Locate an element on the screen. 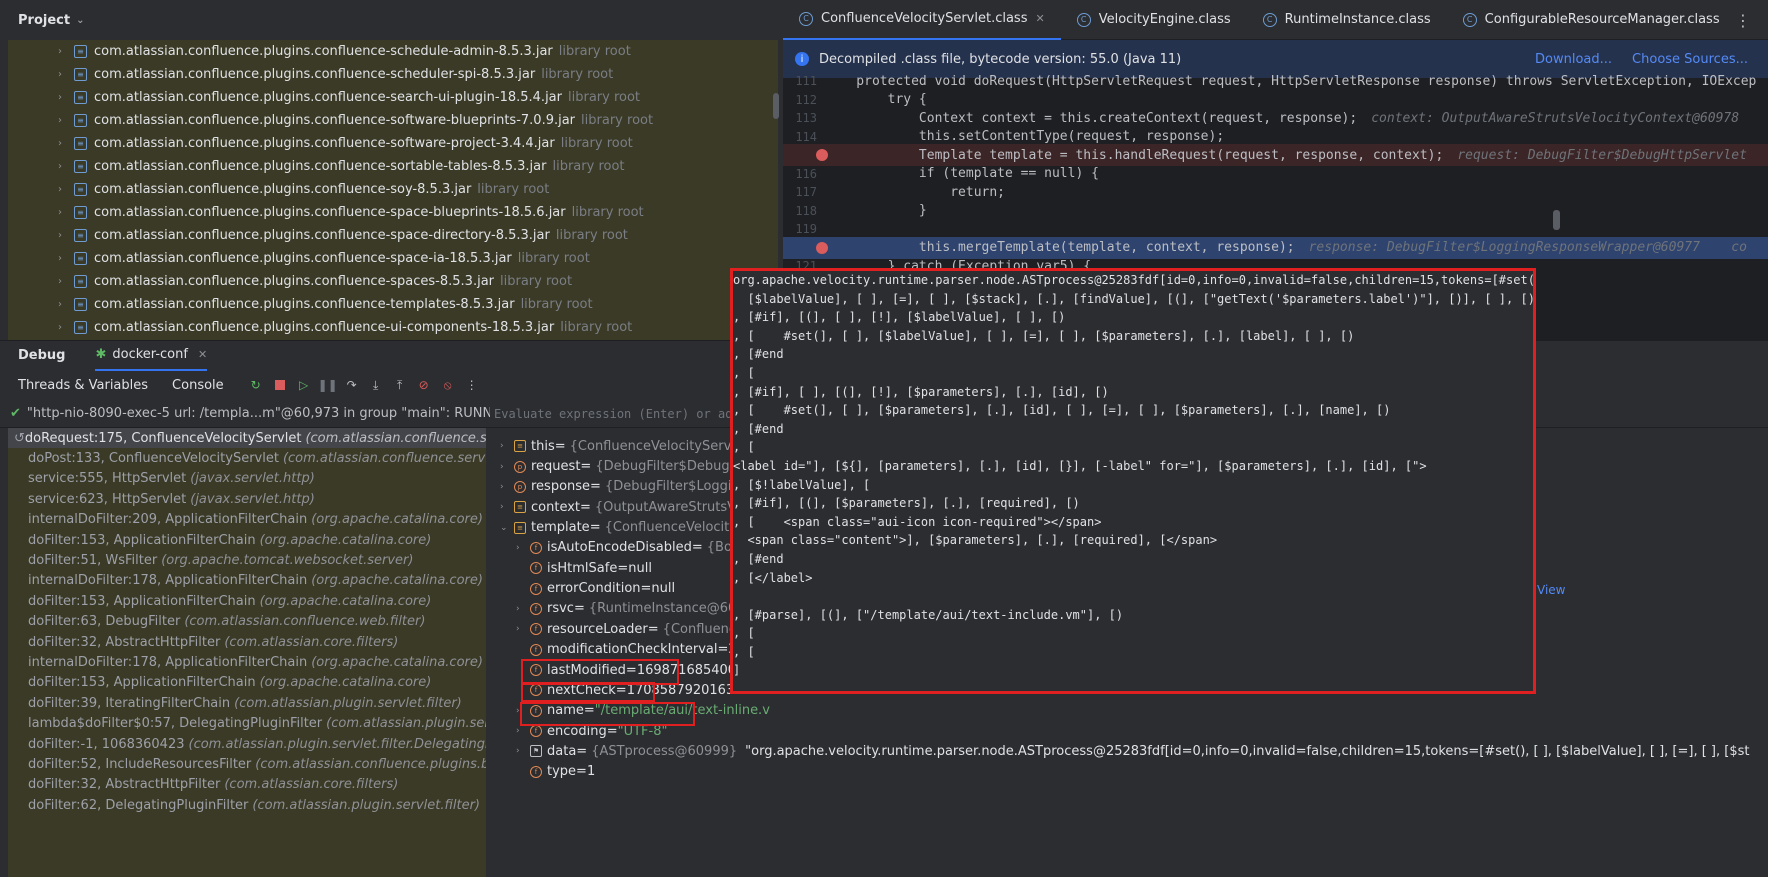 Image resolution: width=1768 pixels, height=877 pixels. view-link: View is located at coordinates (1551, 590).